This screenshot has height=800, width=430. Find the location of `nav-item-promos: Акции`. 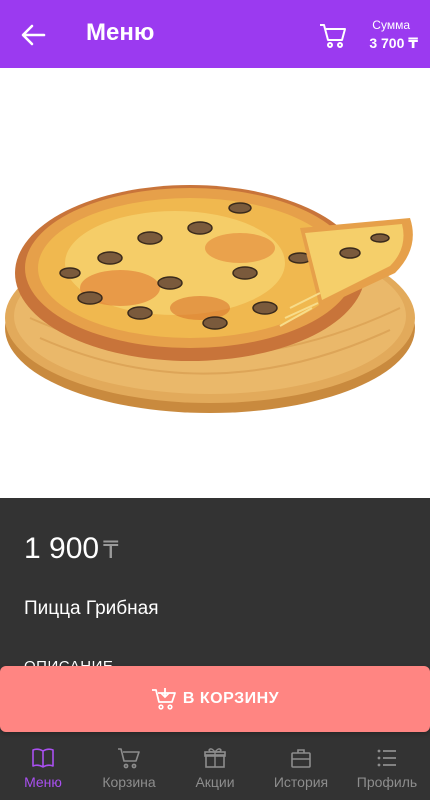

nav-item-promos: Акции is located at coordinates (215, 769).